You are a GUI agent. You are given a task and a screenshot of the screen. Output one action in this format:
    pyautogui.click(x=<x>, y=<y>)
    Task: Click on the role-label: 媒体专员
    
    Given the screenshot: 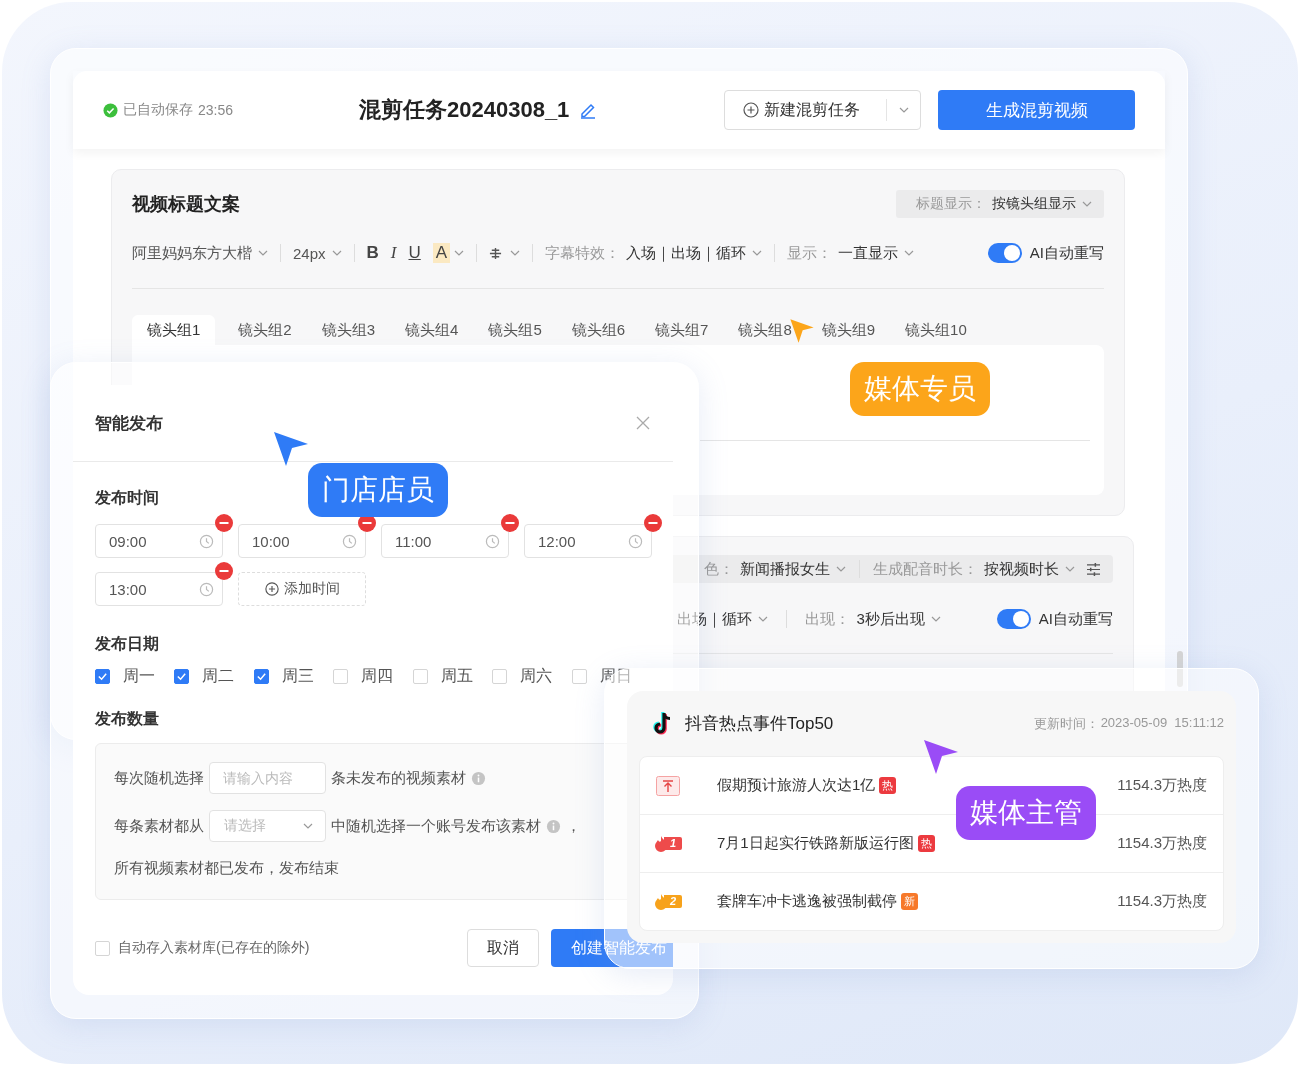 What is the action you would take?
    pyautogui.click(x=920, y=389)
    